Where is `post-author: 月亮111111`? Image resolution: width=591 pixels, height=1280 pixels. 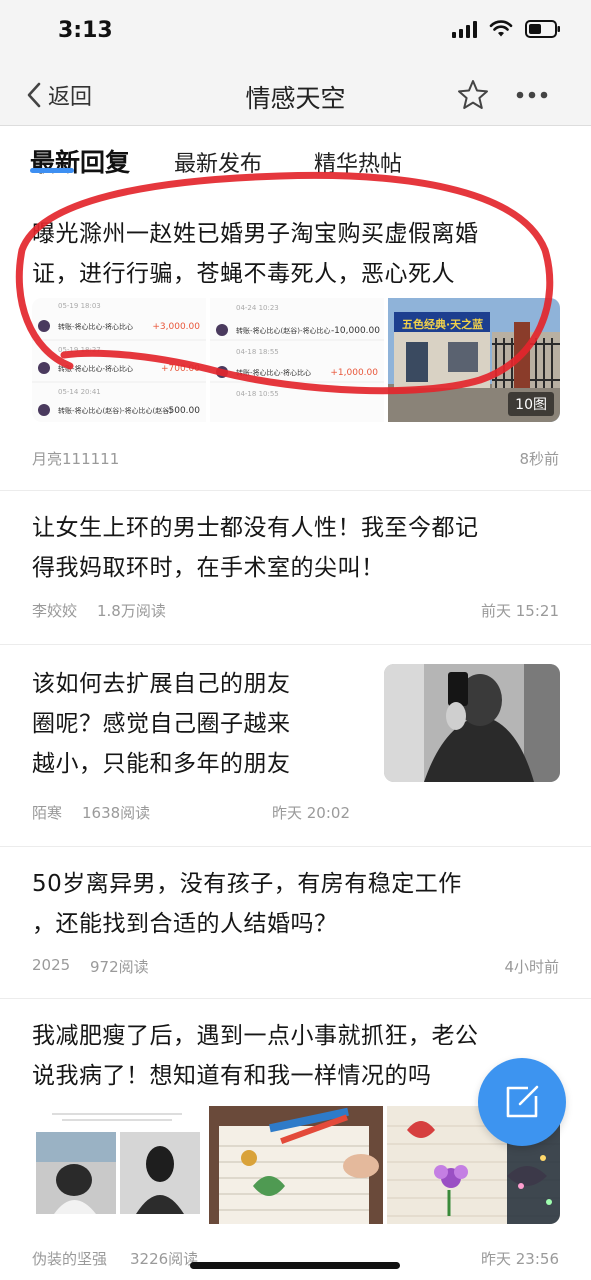 post-author: 月亮111111 is located at coordinates (75, 458).